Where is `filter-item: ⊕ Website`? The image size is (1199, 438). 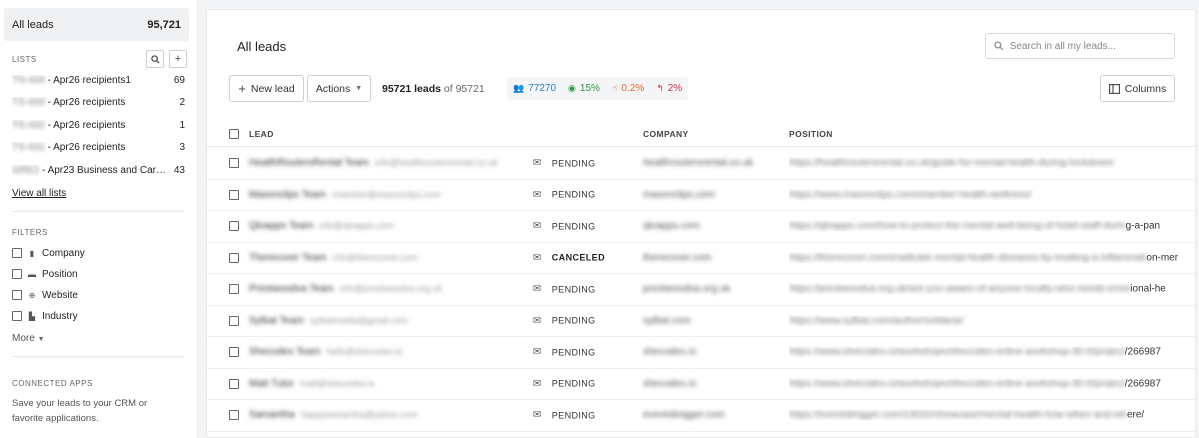
filter-item: ⊕ Website is located at coordinates (98, 295).